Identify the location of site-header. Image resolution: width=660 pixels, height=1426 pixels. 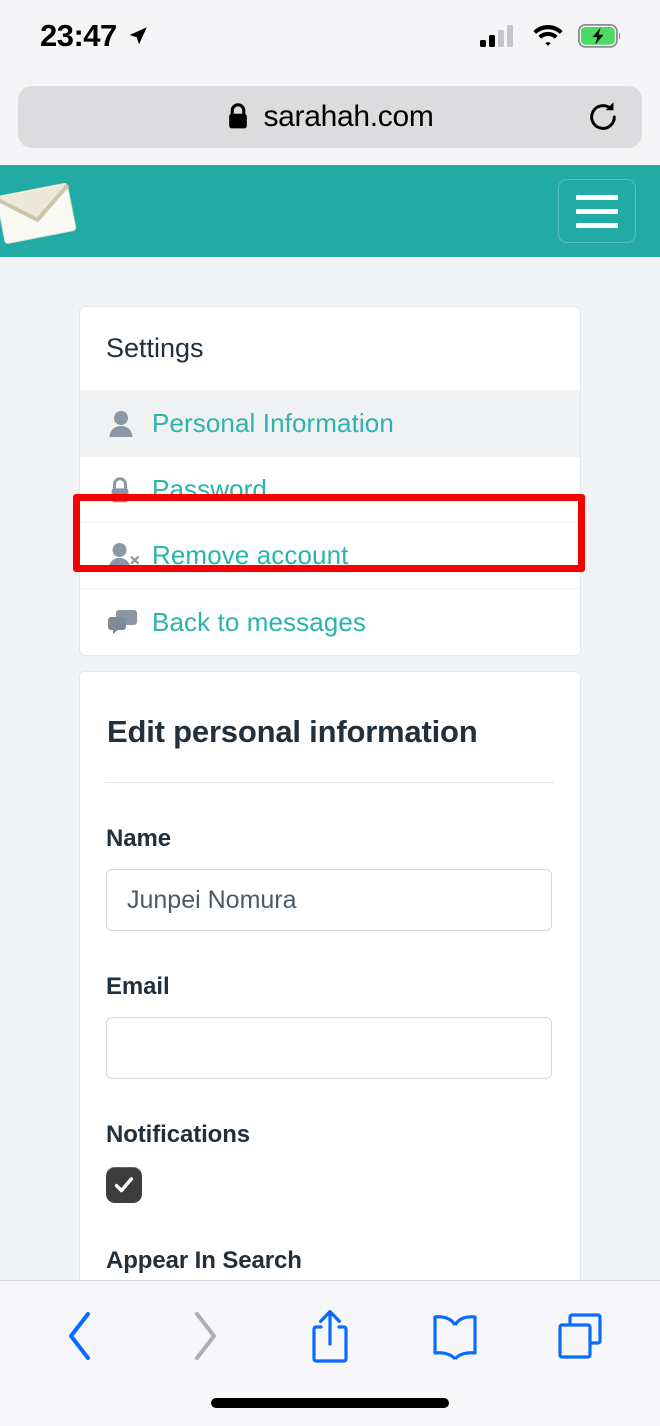
(330, 211).